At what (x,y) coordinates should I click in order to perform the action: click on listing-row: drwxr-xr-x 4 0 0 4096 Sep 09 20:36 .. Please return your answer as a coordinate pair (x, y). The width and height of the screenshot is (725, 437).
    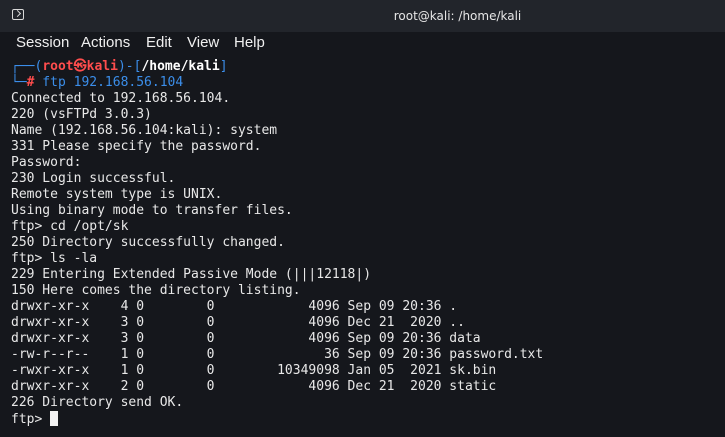
    Looking at the image, I should click on (234, 306).